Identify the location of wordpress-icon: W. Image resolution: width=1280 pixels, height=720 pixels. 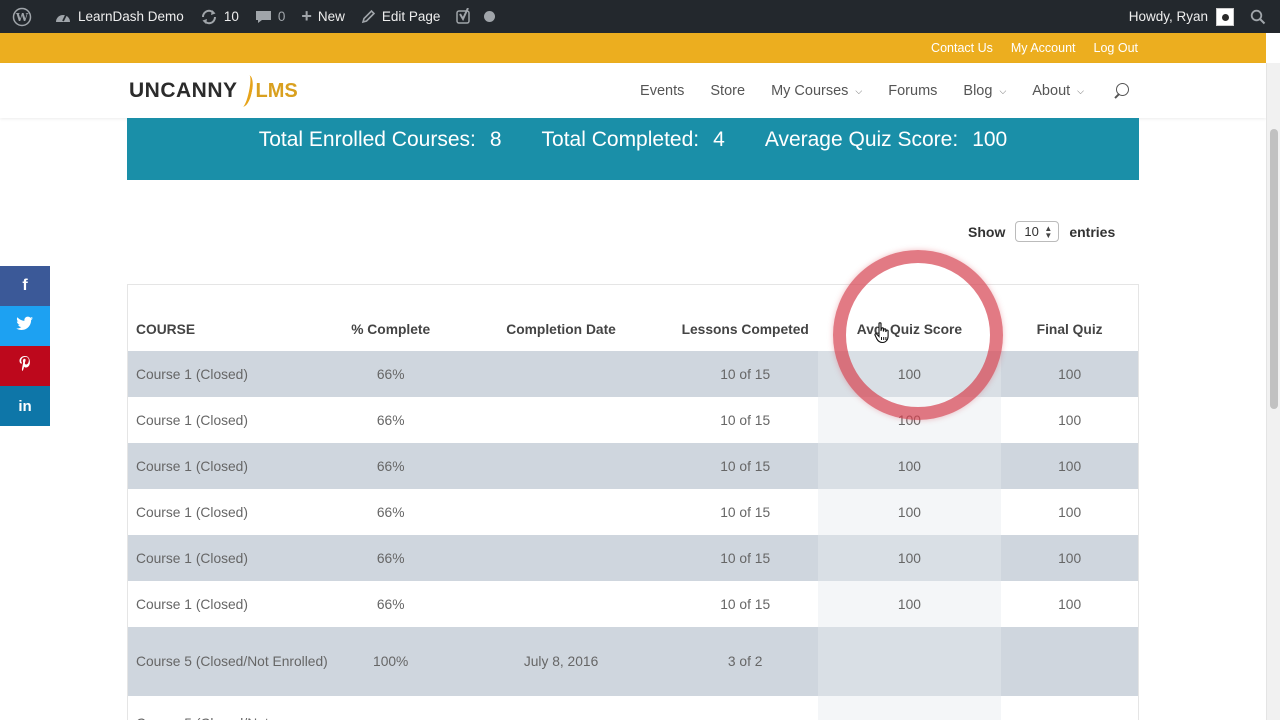
(22, 17).